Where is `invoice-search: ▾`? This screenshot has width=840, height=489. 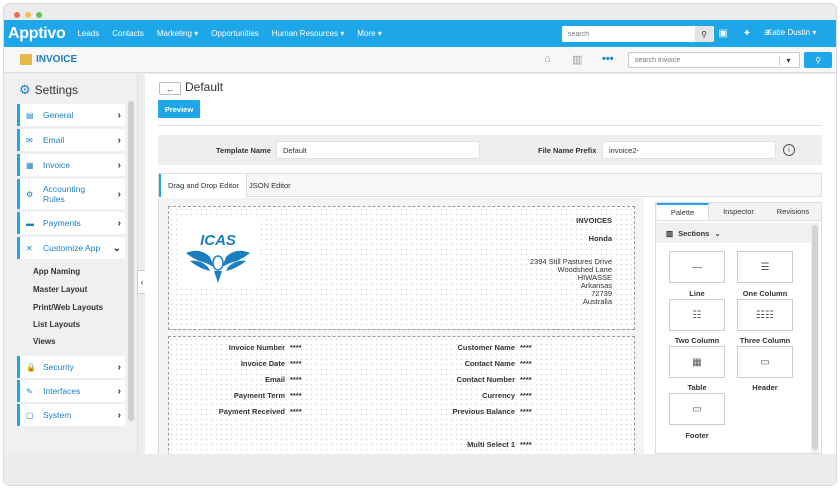
invoice-search: ▾ is located at coordinates (714, 60).